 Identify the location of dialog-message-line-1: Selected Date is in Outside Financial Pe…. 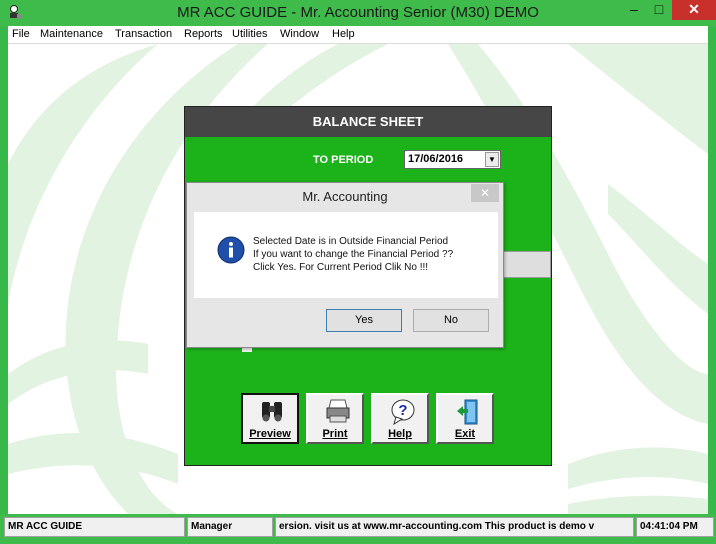
(351, 241).